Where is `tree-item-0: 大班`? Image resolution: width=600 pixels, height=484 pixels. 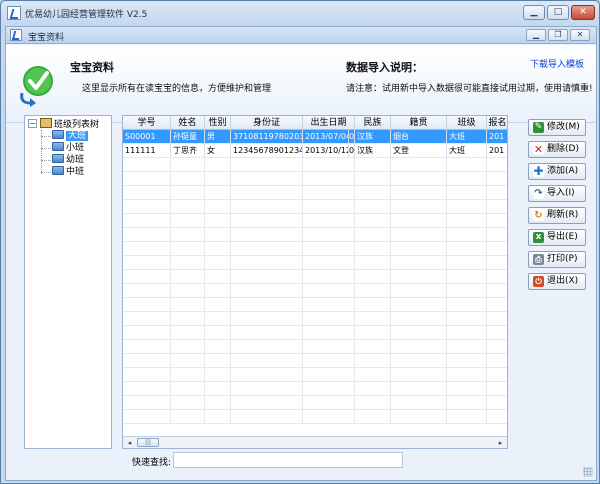 tree-item-0: 大班 is located at coordinates (70, 136).